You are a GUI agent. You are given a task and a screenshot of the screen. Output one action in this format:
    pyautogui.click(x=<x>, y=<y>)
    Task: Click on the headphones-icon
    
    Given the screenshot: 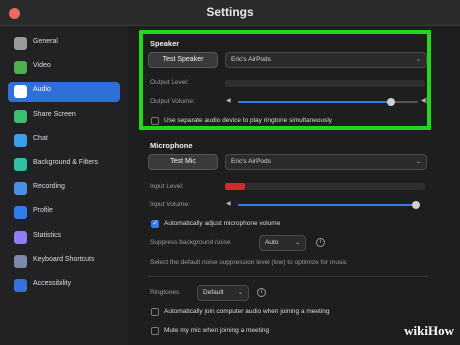 What is the action you would take?
    pyautogui.click(x=20, y=92)
    